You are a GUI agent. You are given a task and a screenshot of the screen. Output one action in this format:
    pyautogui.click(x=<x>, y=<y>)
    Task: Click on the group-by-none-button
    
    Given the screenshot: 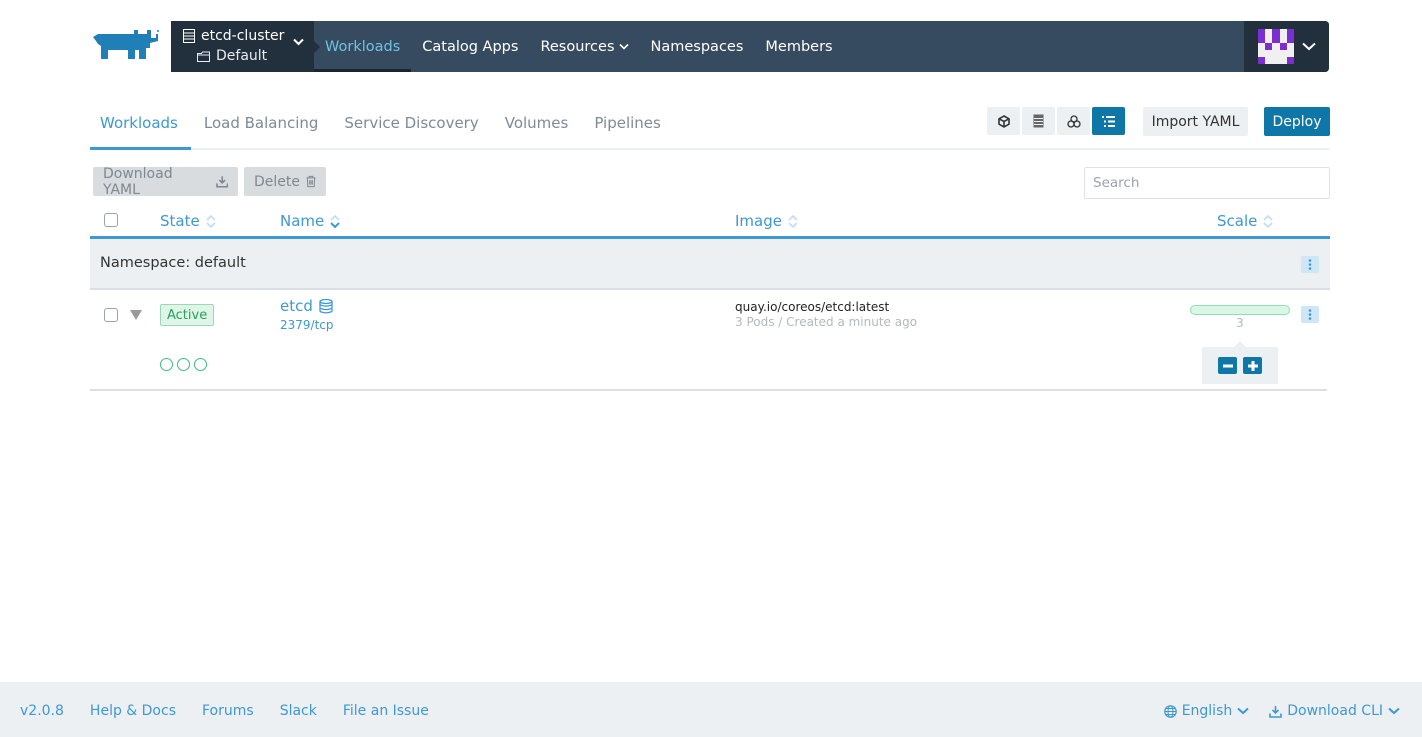 What is the action you would take?
    pyautogui.click(x=1003, y=121)
    